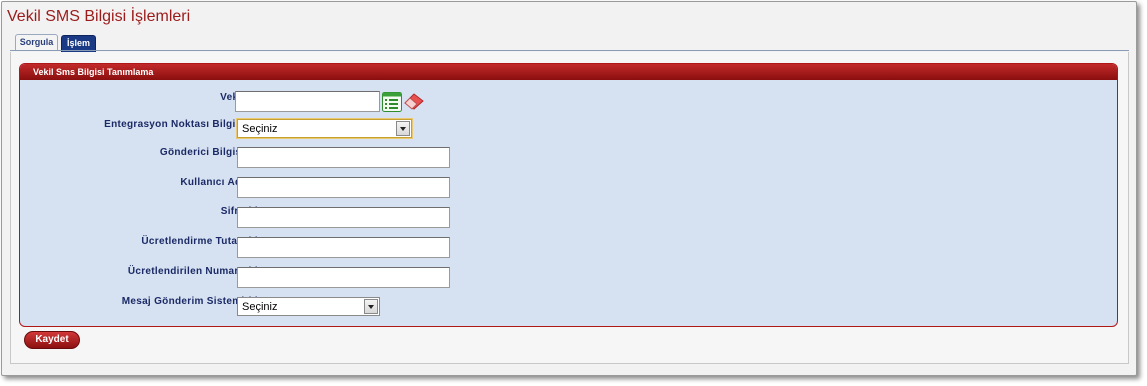 This screenshot has height=386, width=1147. Describe the element at coordinates (569, 50) in the screenshot. I see `tab-divider` at that location.